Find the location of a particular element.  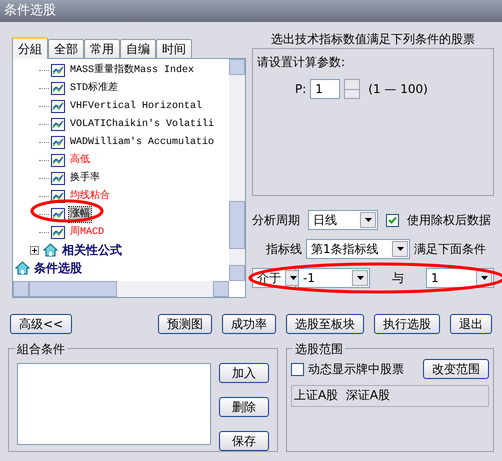

combo-button: 保存 is located at coordinates (244, 441).